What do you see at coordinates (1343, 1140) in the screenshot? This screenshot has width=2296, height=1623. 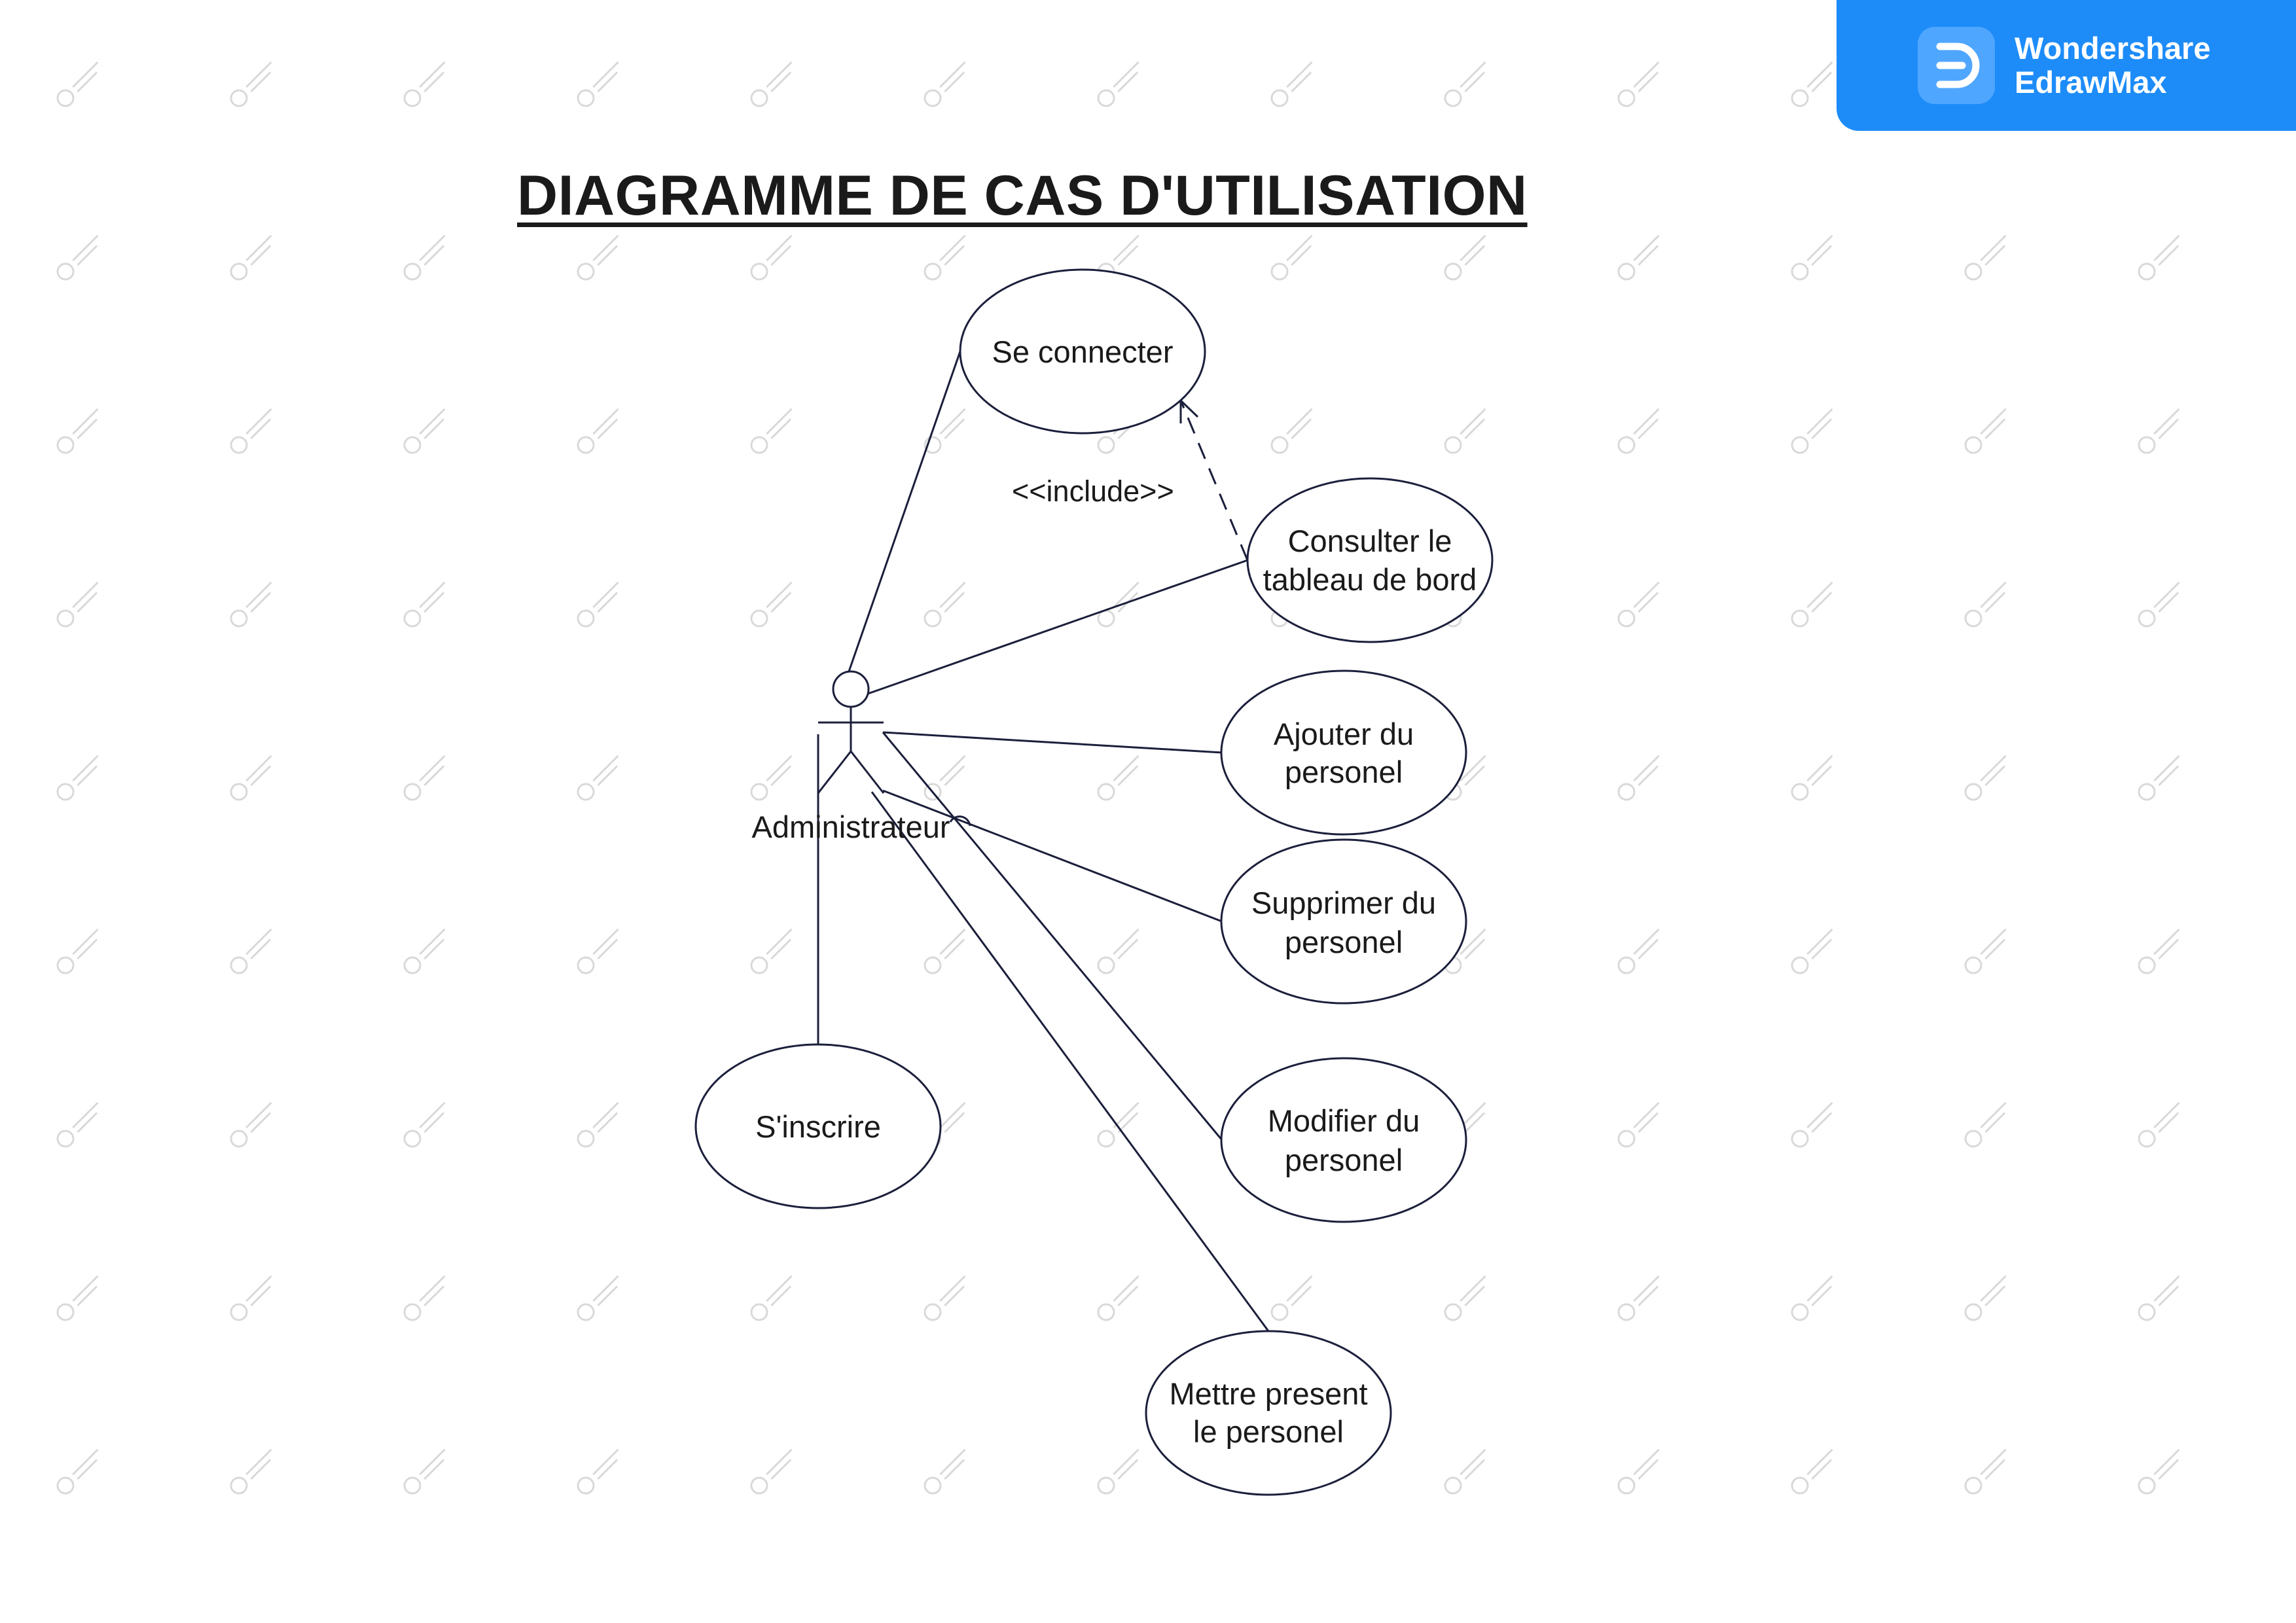 I see `use-case-modifier-du-personel: Modifier du personel` at bounding box center [1343, 1140].